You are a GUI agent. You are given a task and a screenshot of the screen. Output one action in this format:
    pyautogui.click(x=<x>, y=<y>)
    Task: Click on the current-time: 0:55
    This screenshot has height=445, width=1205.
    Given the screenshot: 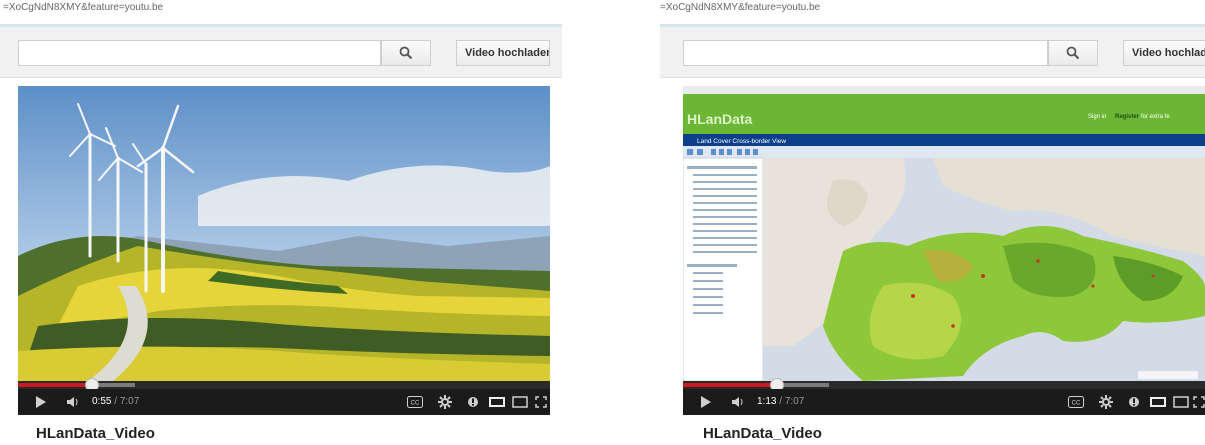 What is the action you would take?
    pyautogui.click(x=102, y=401)
    